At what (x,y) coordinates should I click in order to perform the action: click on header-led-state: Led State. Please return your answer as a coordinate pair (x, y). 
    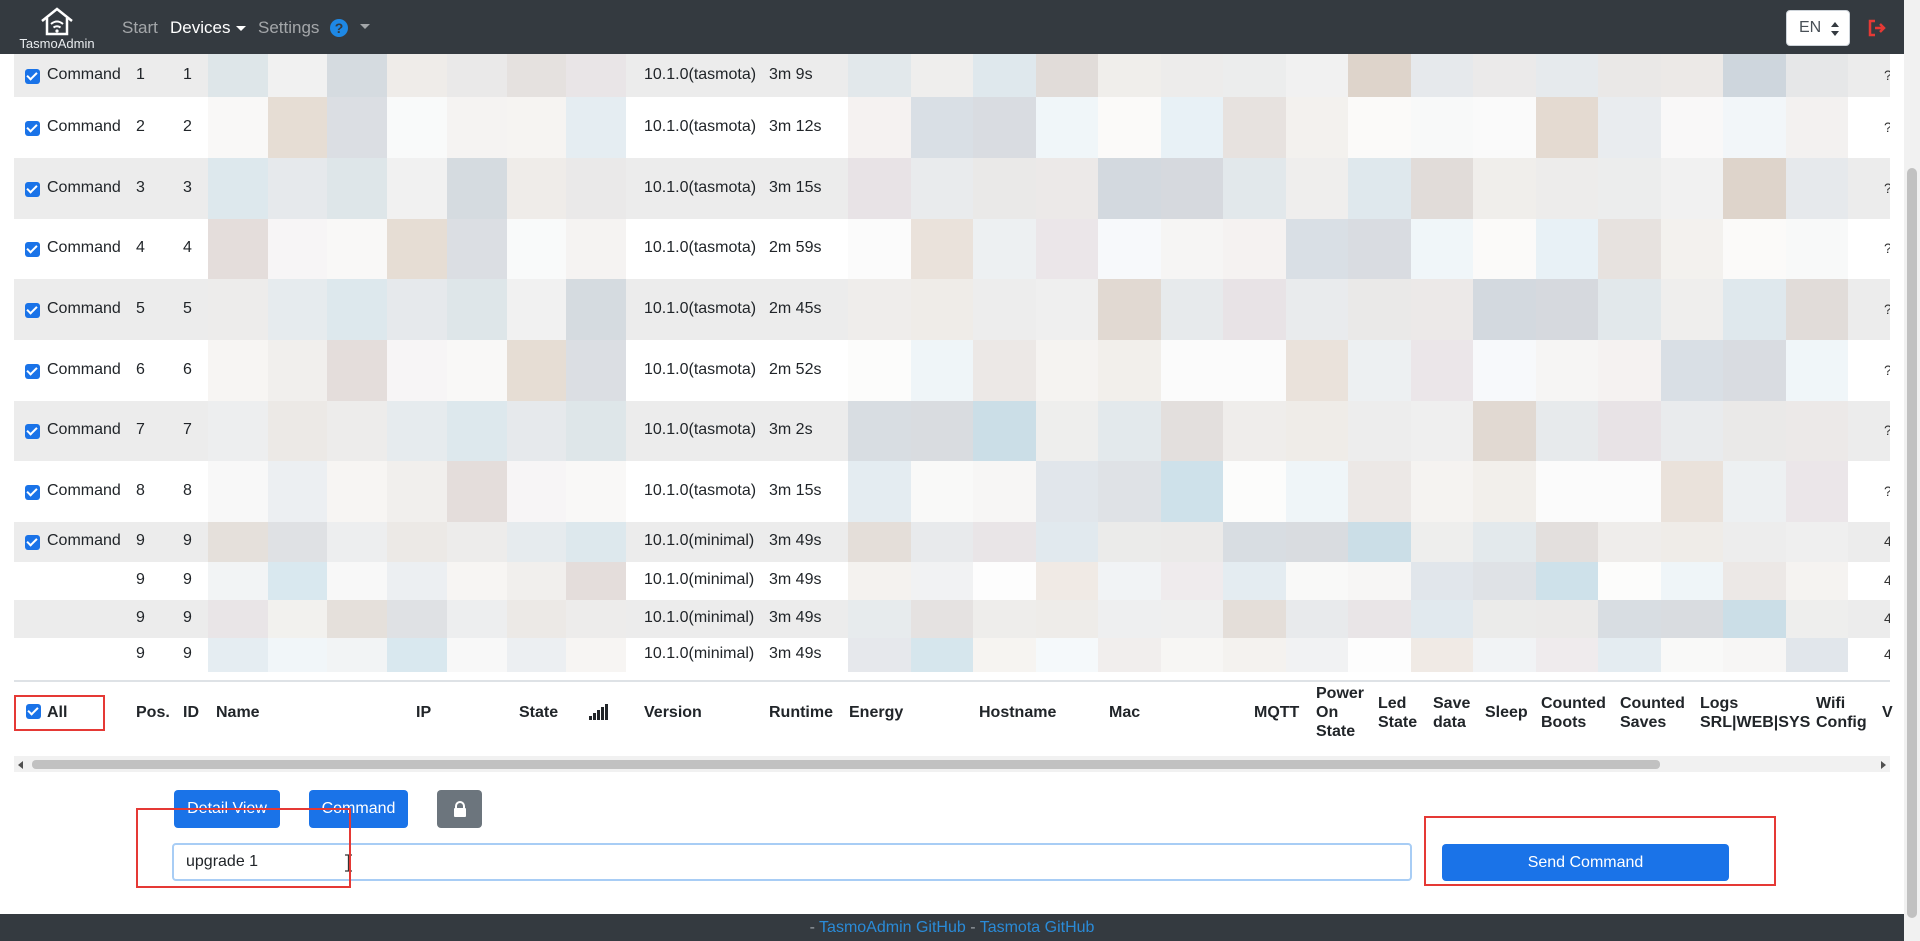
    Looking at the image, I should click on (1397, 713).